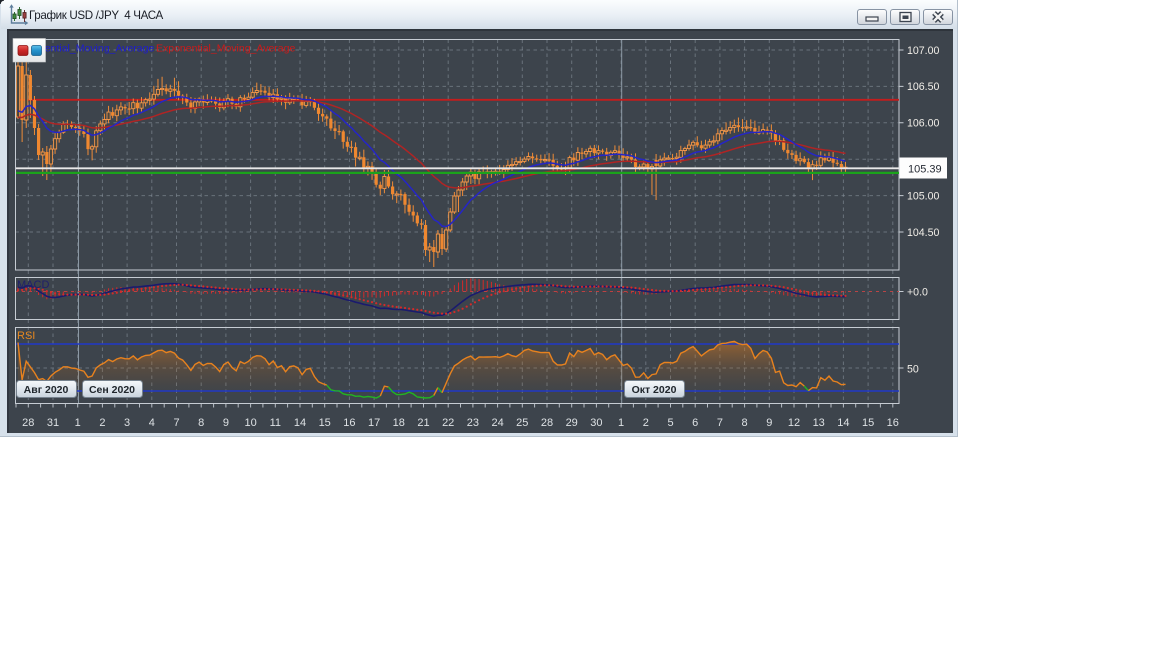 This screenshot has width=1152, height=648. I want to click on svg-text: 22, so click(448, 423).